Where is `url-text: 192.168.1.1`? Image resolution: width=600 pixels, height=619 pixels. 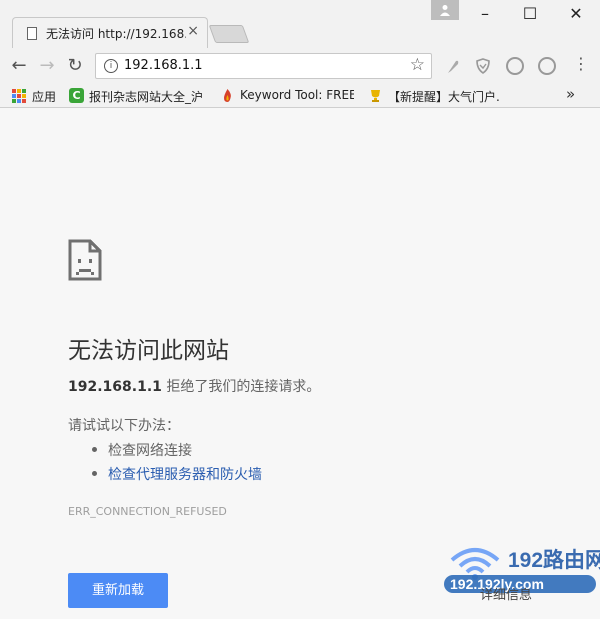
url-text: 192.168.1.1 is located at coordinates (163, 65).